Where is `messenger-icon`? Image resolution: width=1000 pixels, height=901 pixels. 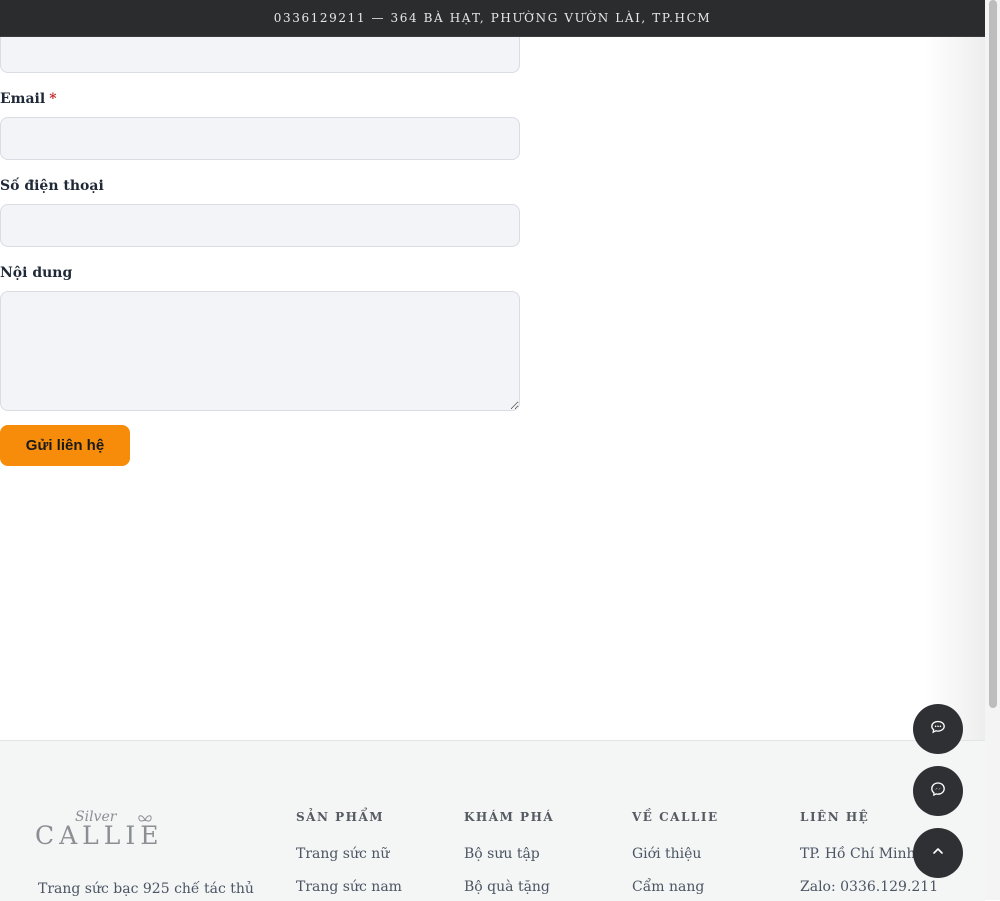 messenger-icon is located at coordinates (938, 791).